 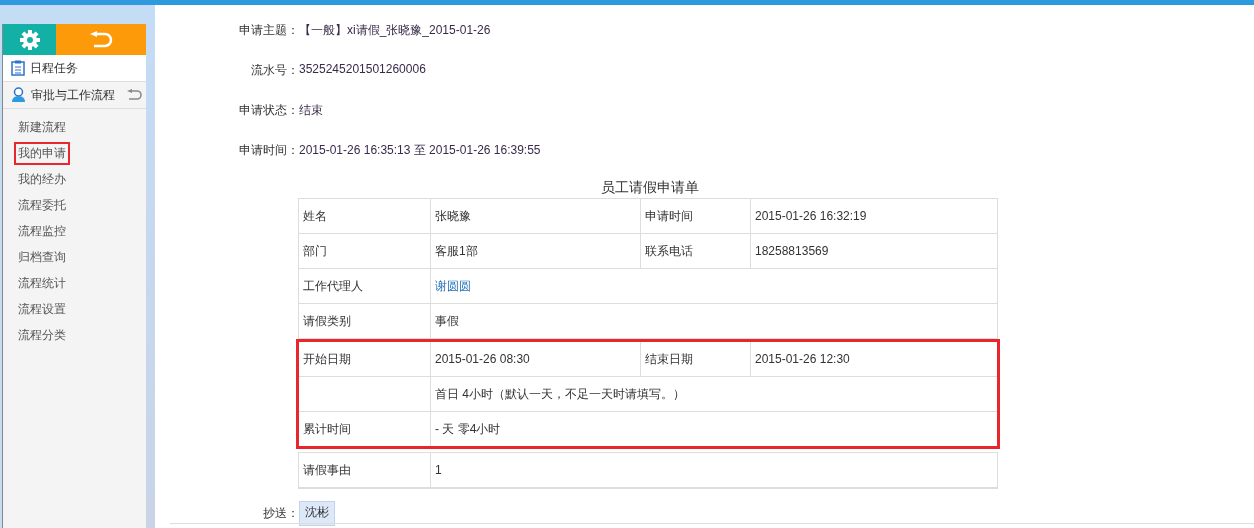 What do you see at coordinates (365, 286) in the screenshot?
I see `table-cell: 工作代理人` at bounding box center [365, 286].